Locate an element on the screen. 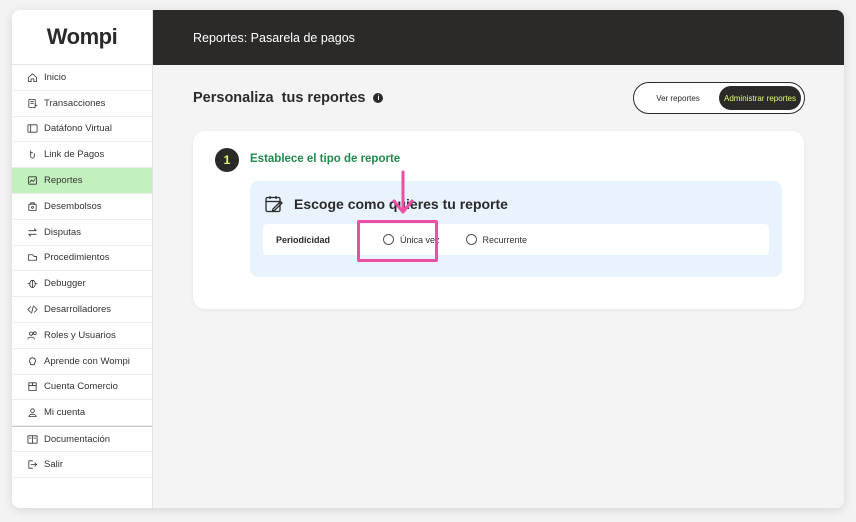  radio-recurrente-label: Recurrente is located at coordinates (505, 239).